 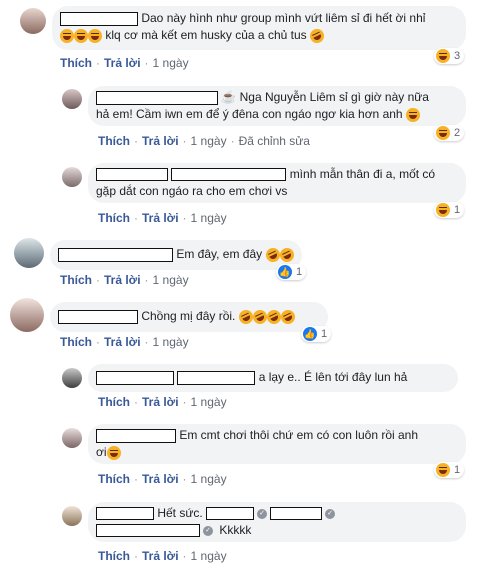 I want to click on comment-text: gặp dắt con ngáo ra cho em chơi vs, so click(x=192, y=191).